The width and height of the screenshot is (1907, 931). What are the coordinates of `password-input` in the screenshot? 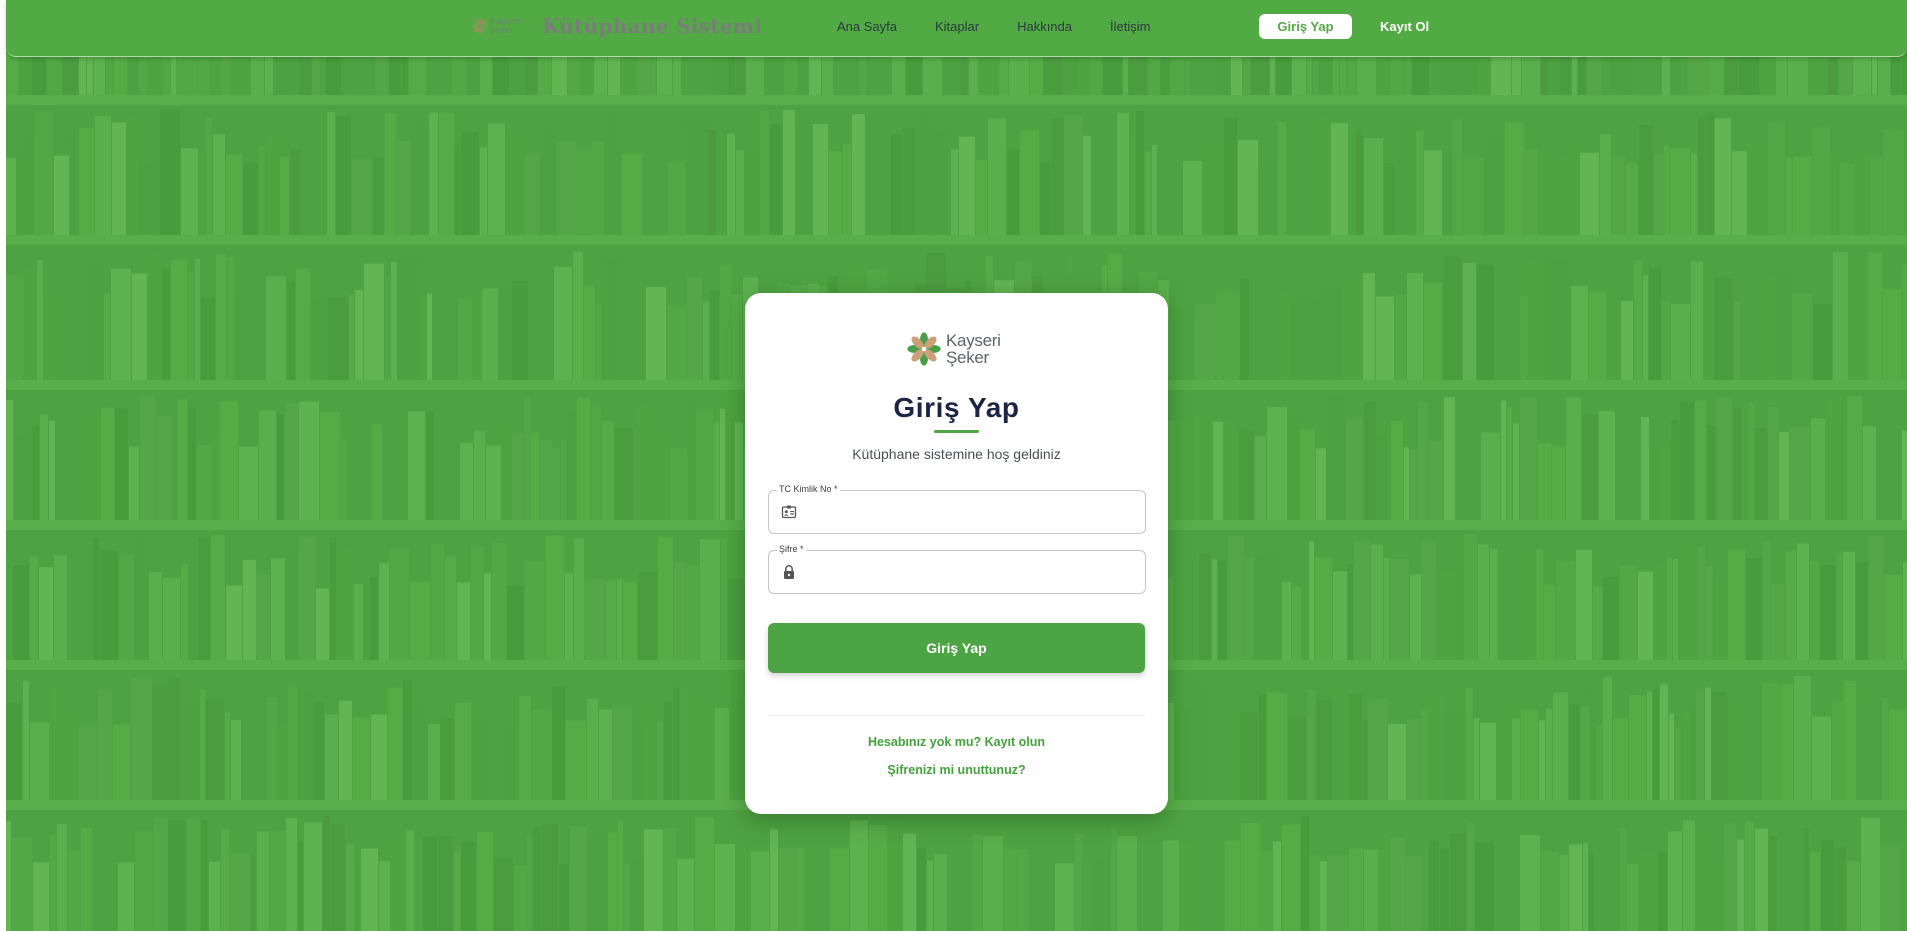 It's located at (972, 572).